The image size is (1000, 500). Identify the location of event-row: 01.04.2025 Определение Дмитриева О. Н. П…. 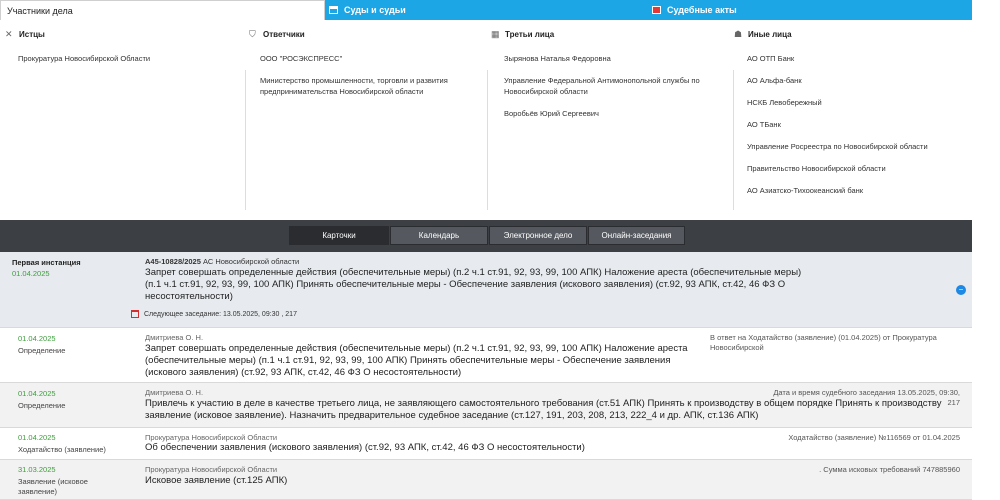
(486, 405).